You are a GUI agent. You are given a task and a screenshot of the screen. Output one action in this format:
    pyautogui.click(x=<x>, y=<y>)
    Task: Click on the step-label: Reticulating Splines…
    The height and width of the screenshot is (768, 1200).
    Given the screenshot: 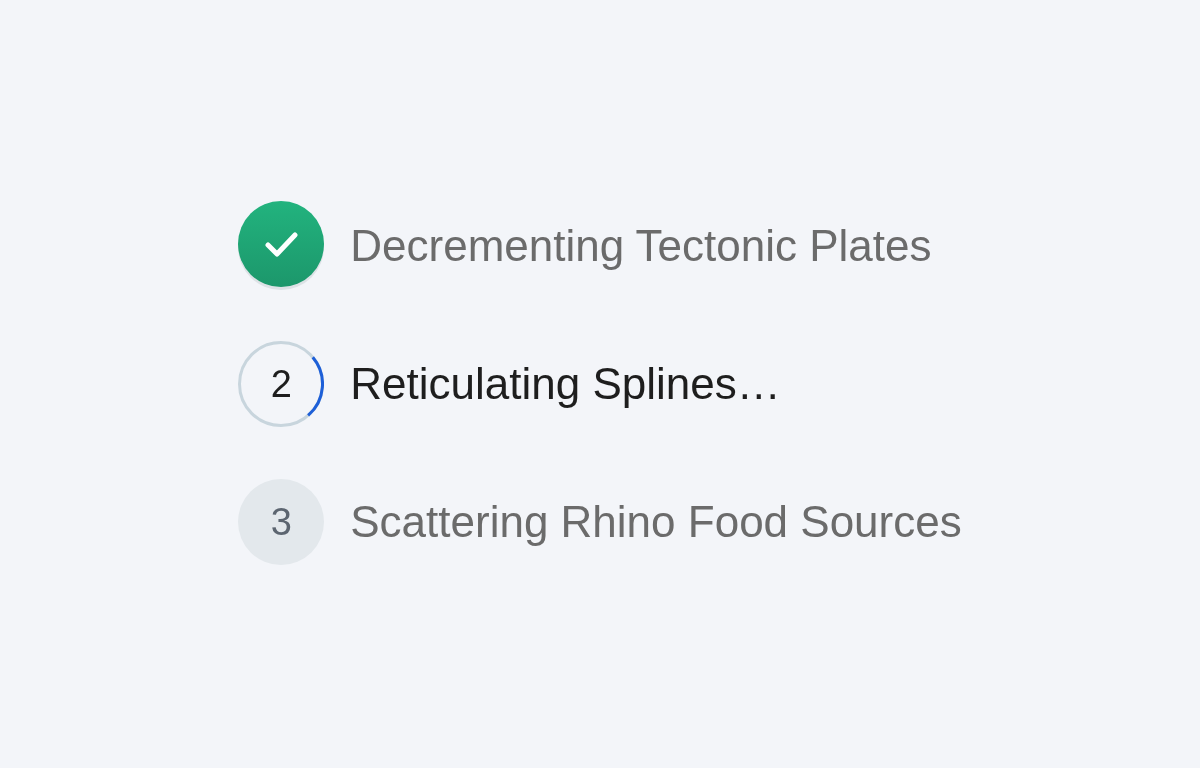 What is the action you would take?
    pyautogui.click(x=565, y=384)
    